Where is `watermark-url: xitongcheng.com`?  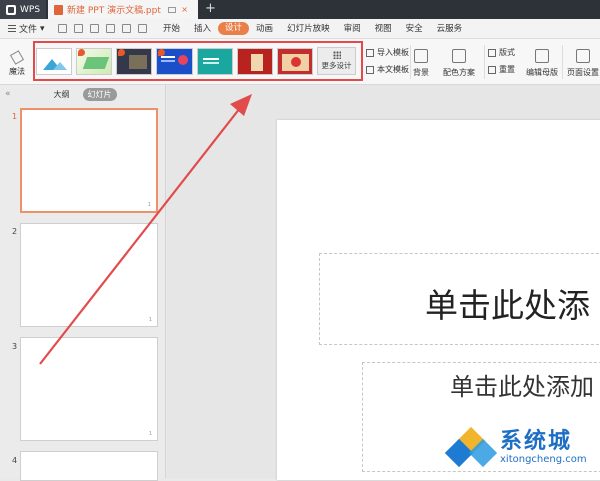 watermark-url: xitongcheng.com is located at coordinates (543, 459).